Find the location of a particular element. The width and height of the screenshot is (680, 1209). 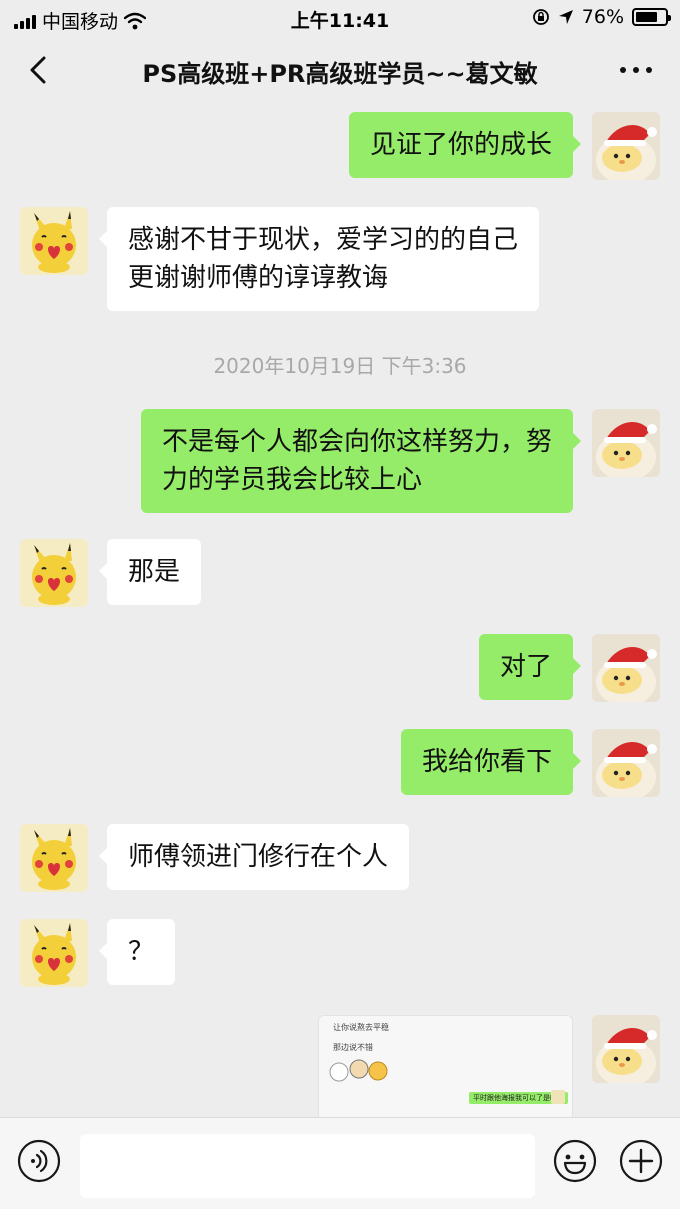

status-bar: 中国移动 上午11:41 76% is located at coordinates (340, 18).